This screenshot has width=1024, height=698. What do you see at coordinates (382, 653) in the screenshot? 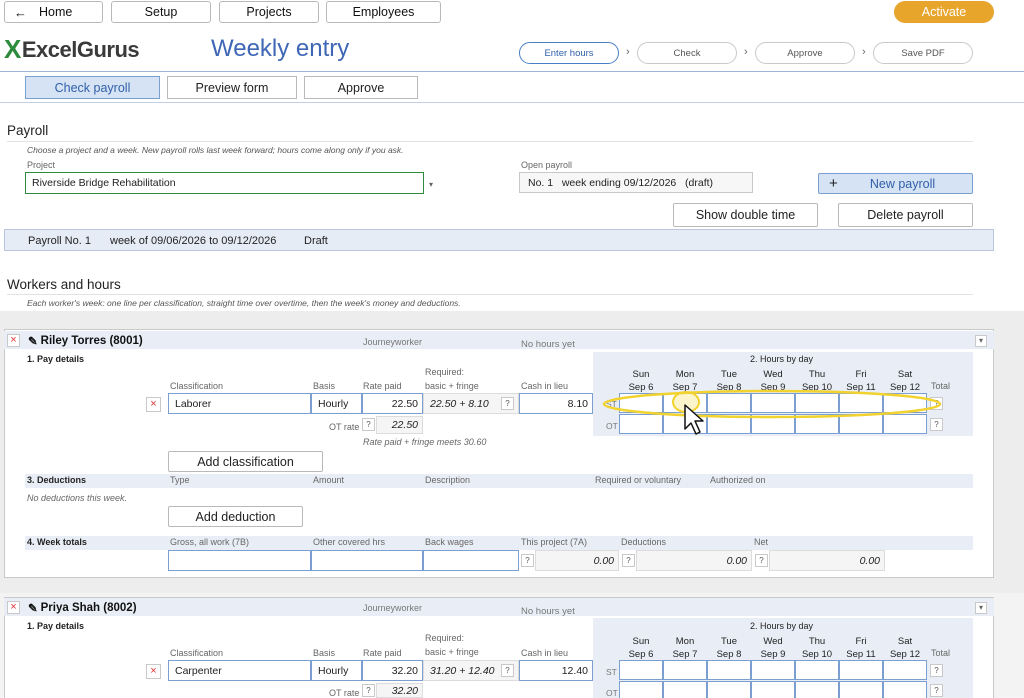
I see `col-rate-paid: Rate paid` at bounding box center [382, 653].